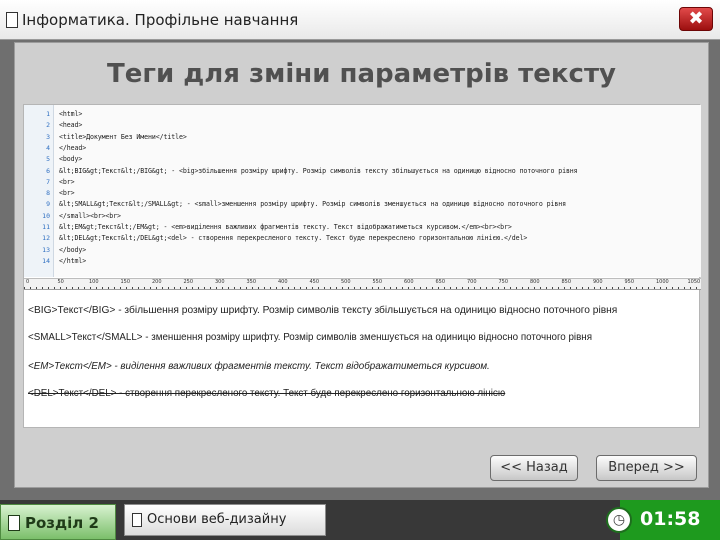 The width and height of the screenshot is (720, 540). What do you see at coordinates (48, 147) in the screenshot?
I see `line-number: 4` at bounding box center [48, 147].